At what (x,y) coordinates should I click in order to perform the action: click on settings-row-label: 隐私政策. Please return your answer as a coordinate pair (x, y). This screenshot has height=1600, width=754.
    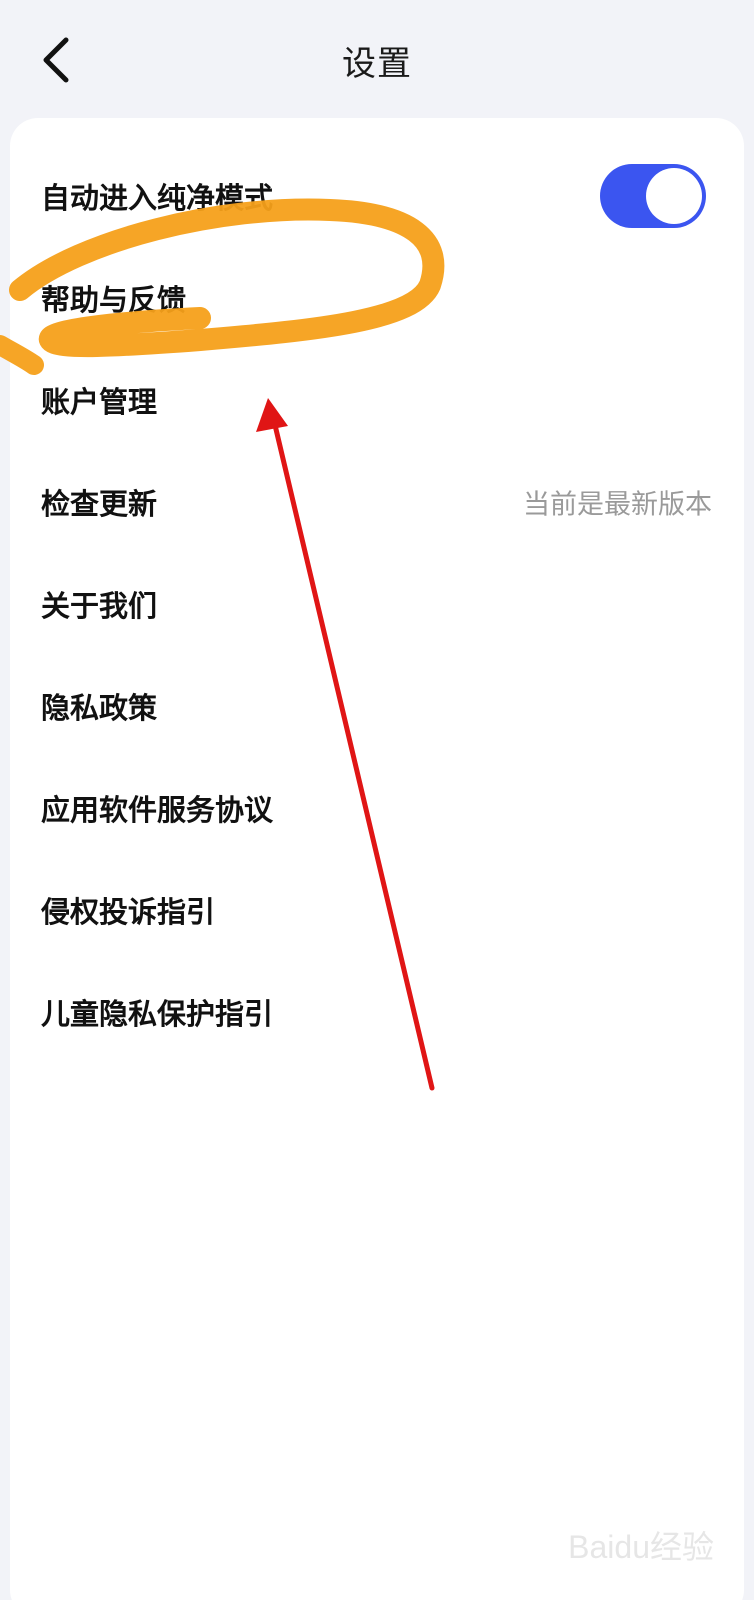
    Looking at the image, I should click on (99, 708).